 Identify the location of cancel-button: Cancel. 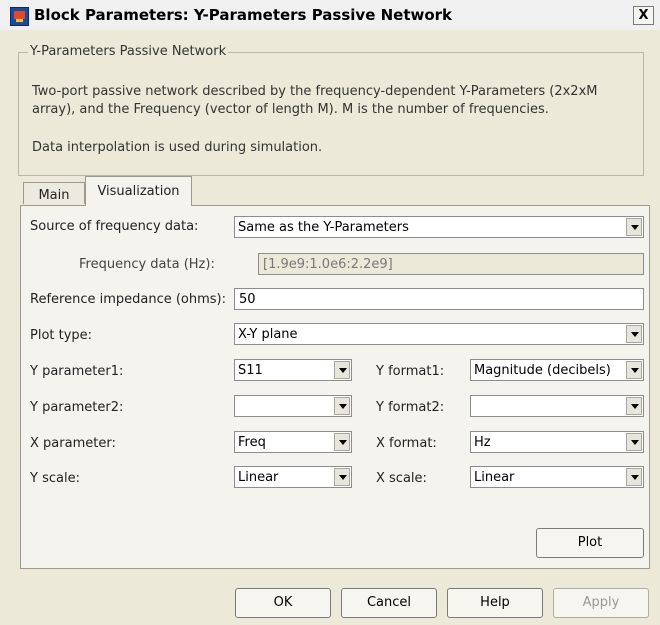
(389, 603).